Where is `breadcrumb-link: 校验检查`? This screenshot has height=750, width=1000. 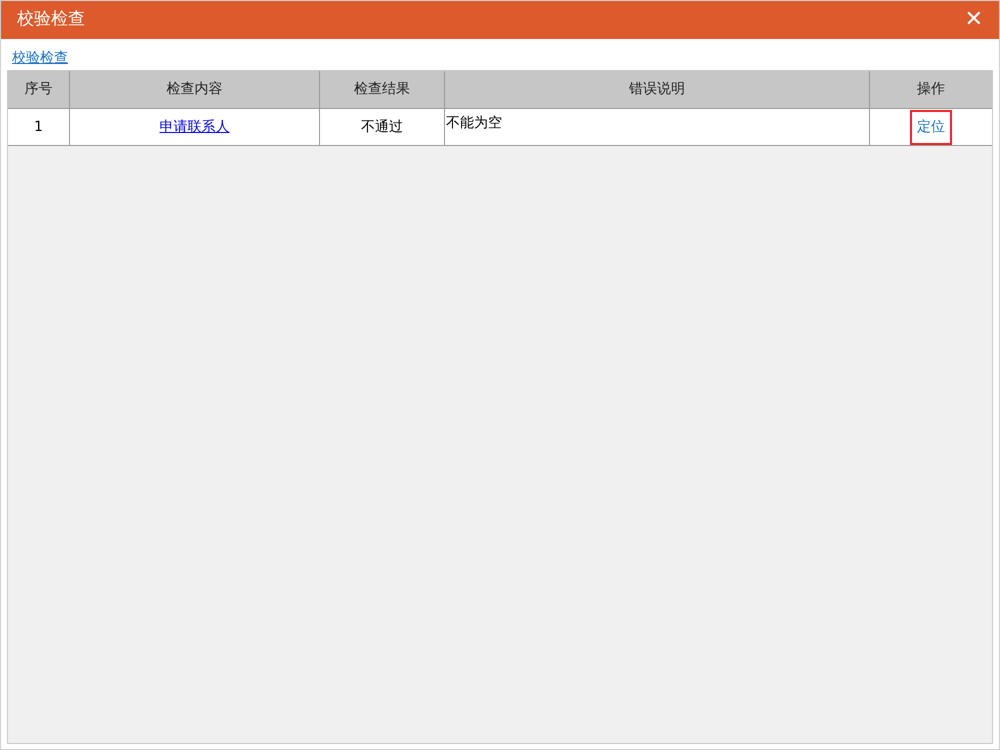
breadcrumb-link: 校验检查 is located at coordinates (40, 58).